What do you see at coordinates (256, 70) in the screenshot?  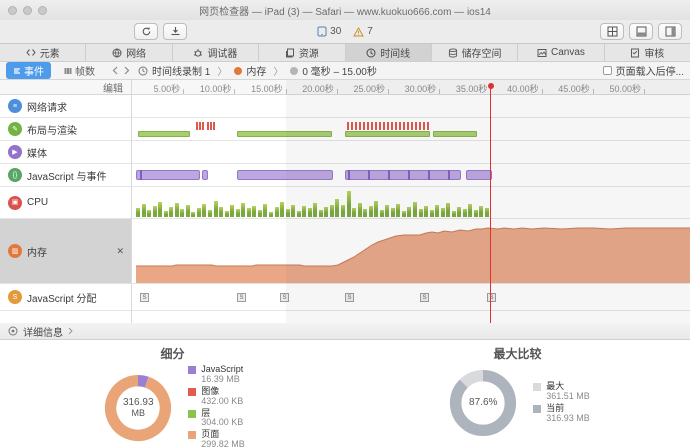 I see `breadcrumb-instrument: 内存` at bounding box center [256, 70].